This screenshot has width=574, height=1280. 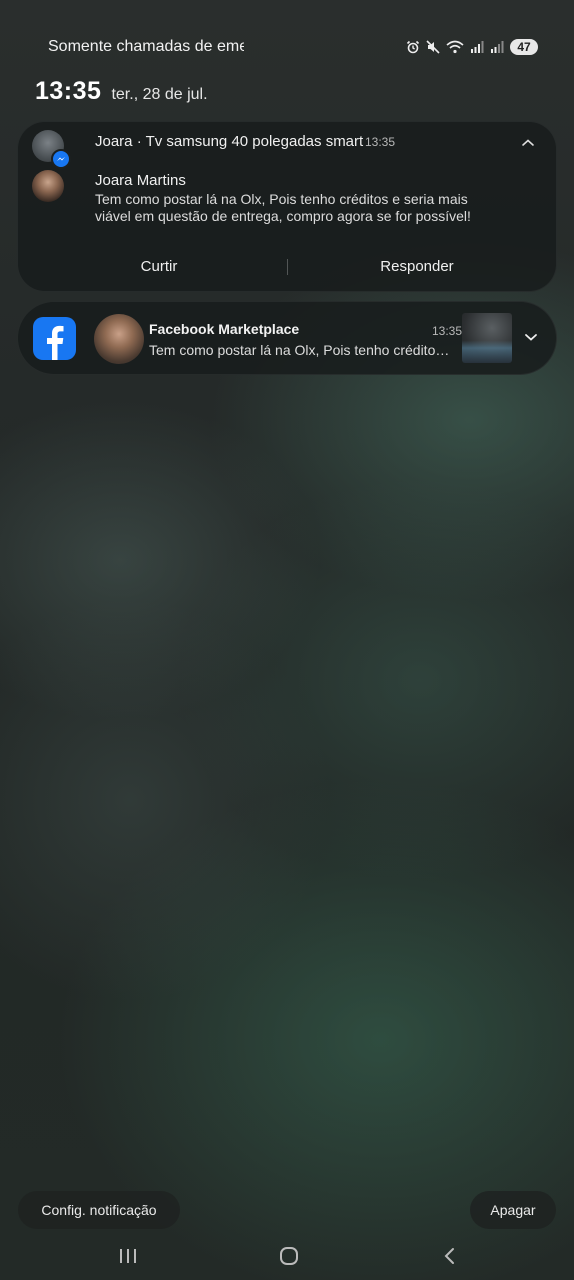 What do you see at coordinates (128, 1256) in the screenshot?
I see `recent-apps-icon` at bounding box center [128, 1256].